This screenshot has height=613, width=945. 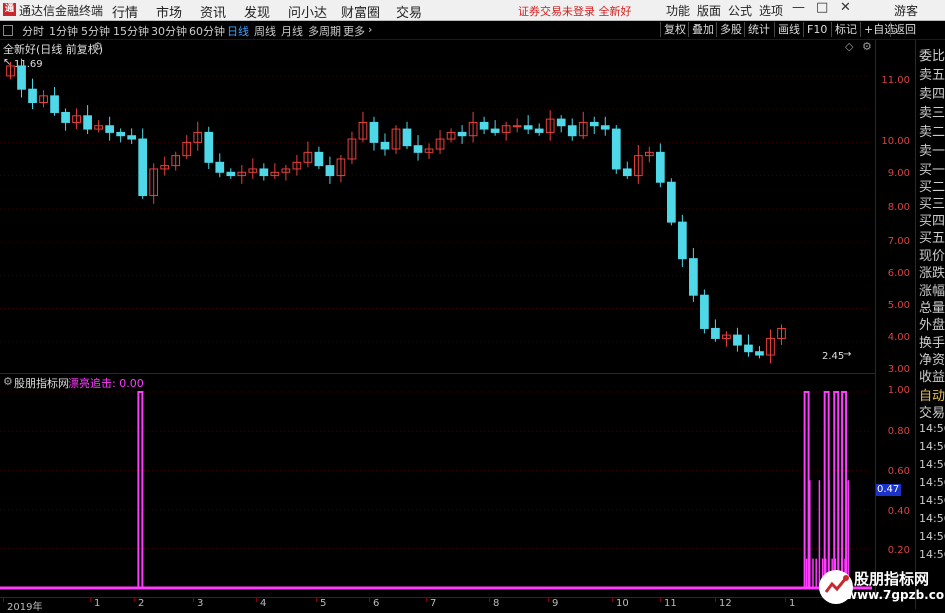 What do you see at coordinates (131, 31) in the screenshot?
I see `period-15min: 15分钟` at bounding box center [131, 31].